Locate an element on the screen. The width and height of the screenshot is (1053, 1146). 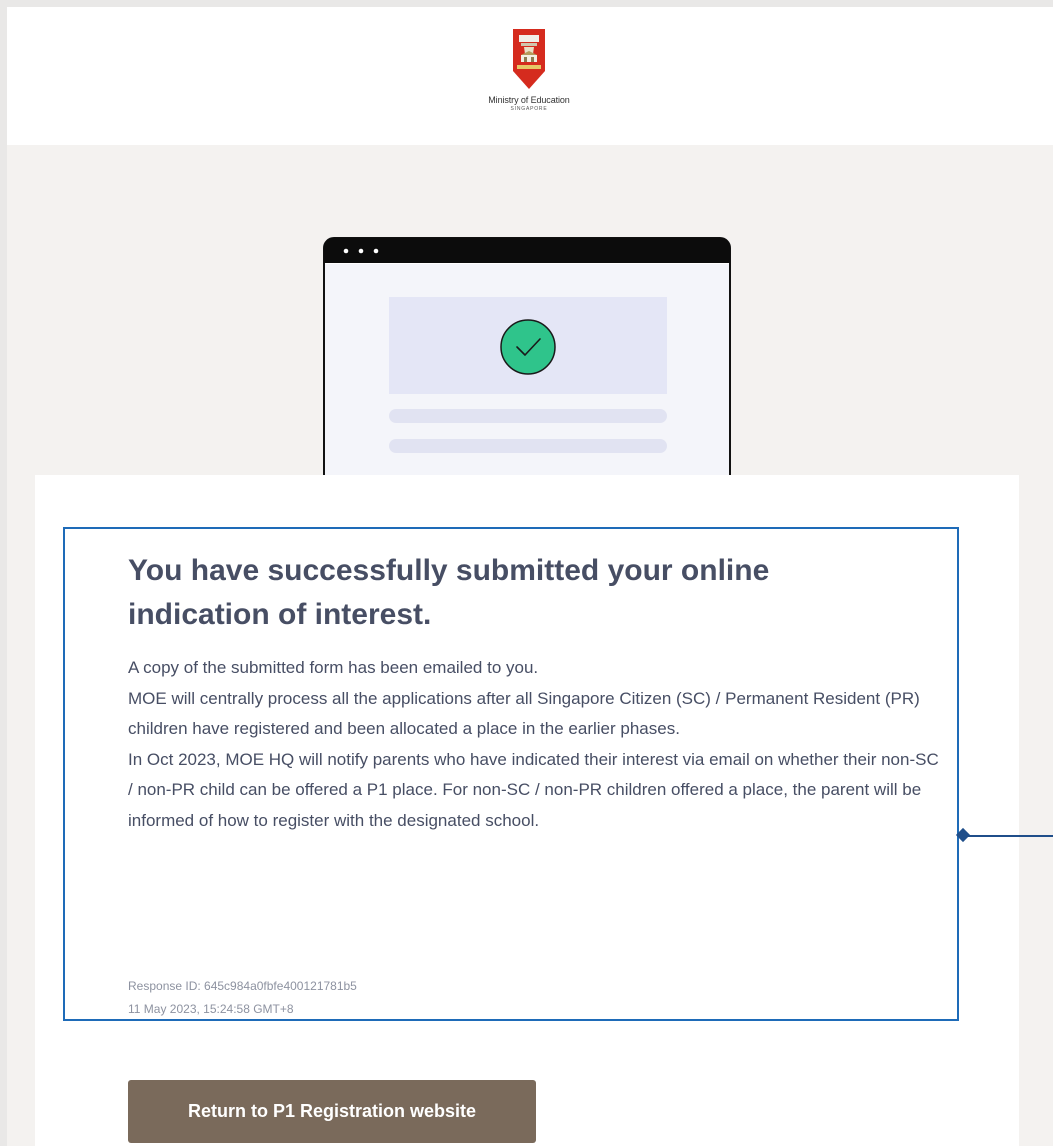
response-id: Response ID: 645c984a0fbfe400121781b5 is located at coordinates (242, 986).